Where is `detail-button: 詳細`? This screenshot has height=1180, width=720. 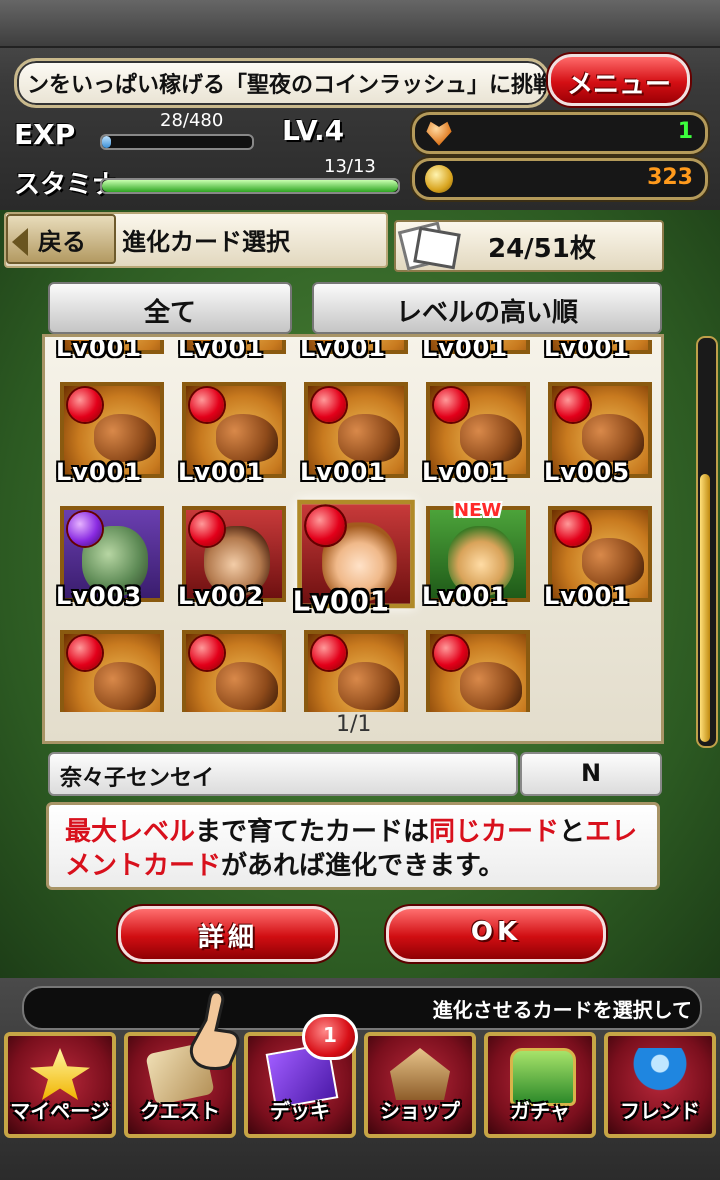 detail-button: 詳細 is located at coordinates (228, 934).